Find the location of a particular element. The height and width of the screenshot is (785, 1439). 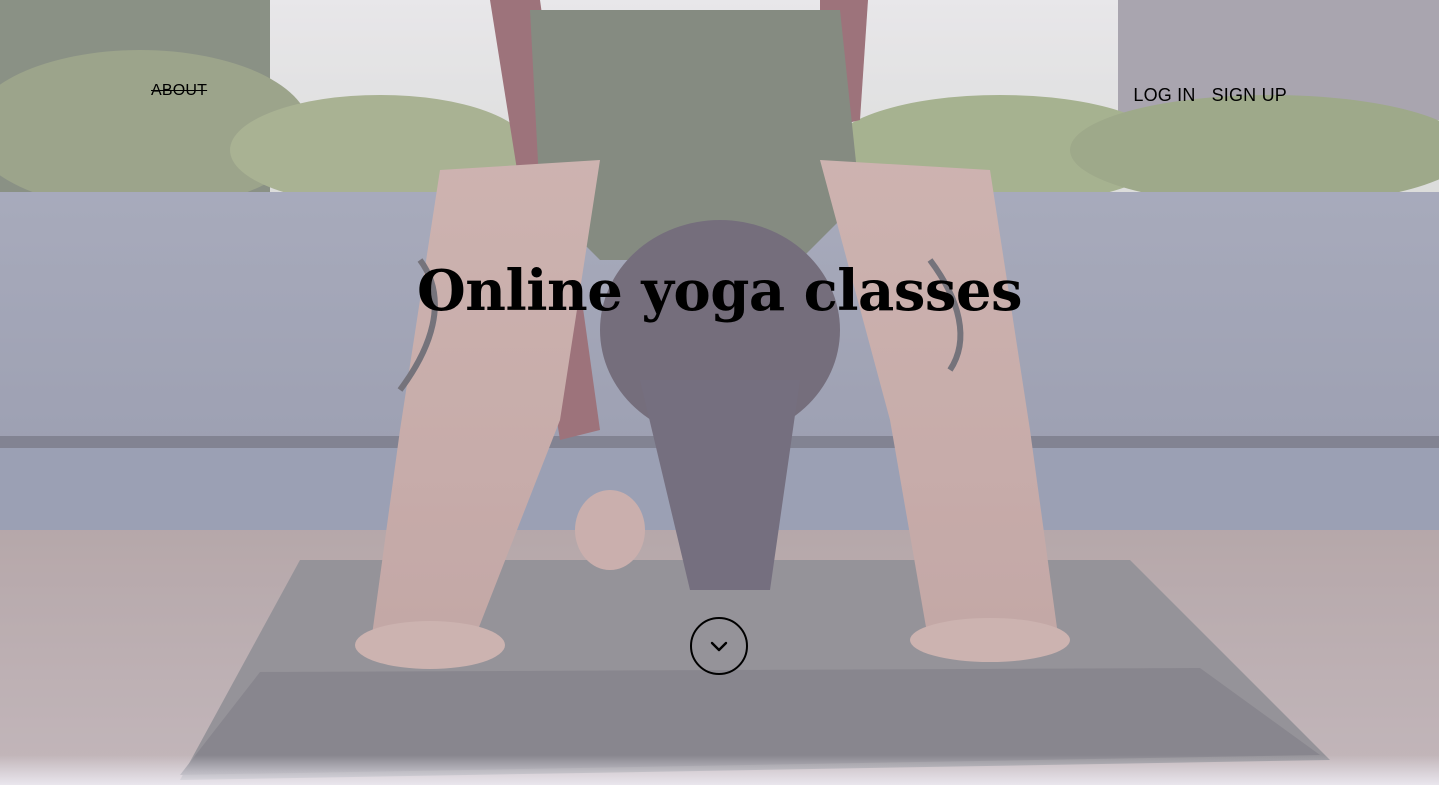

nav-right: LOG IN SIGN UP is located at coordinates (1210, 95).